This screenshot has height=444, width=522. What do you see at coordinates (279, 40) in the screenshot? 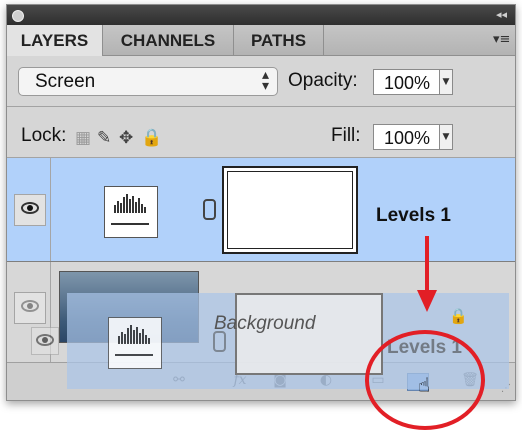
I see `tab-paths: PATHS` at bounding box center [279, 40].